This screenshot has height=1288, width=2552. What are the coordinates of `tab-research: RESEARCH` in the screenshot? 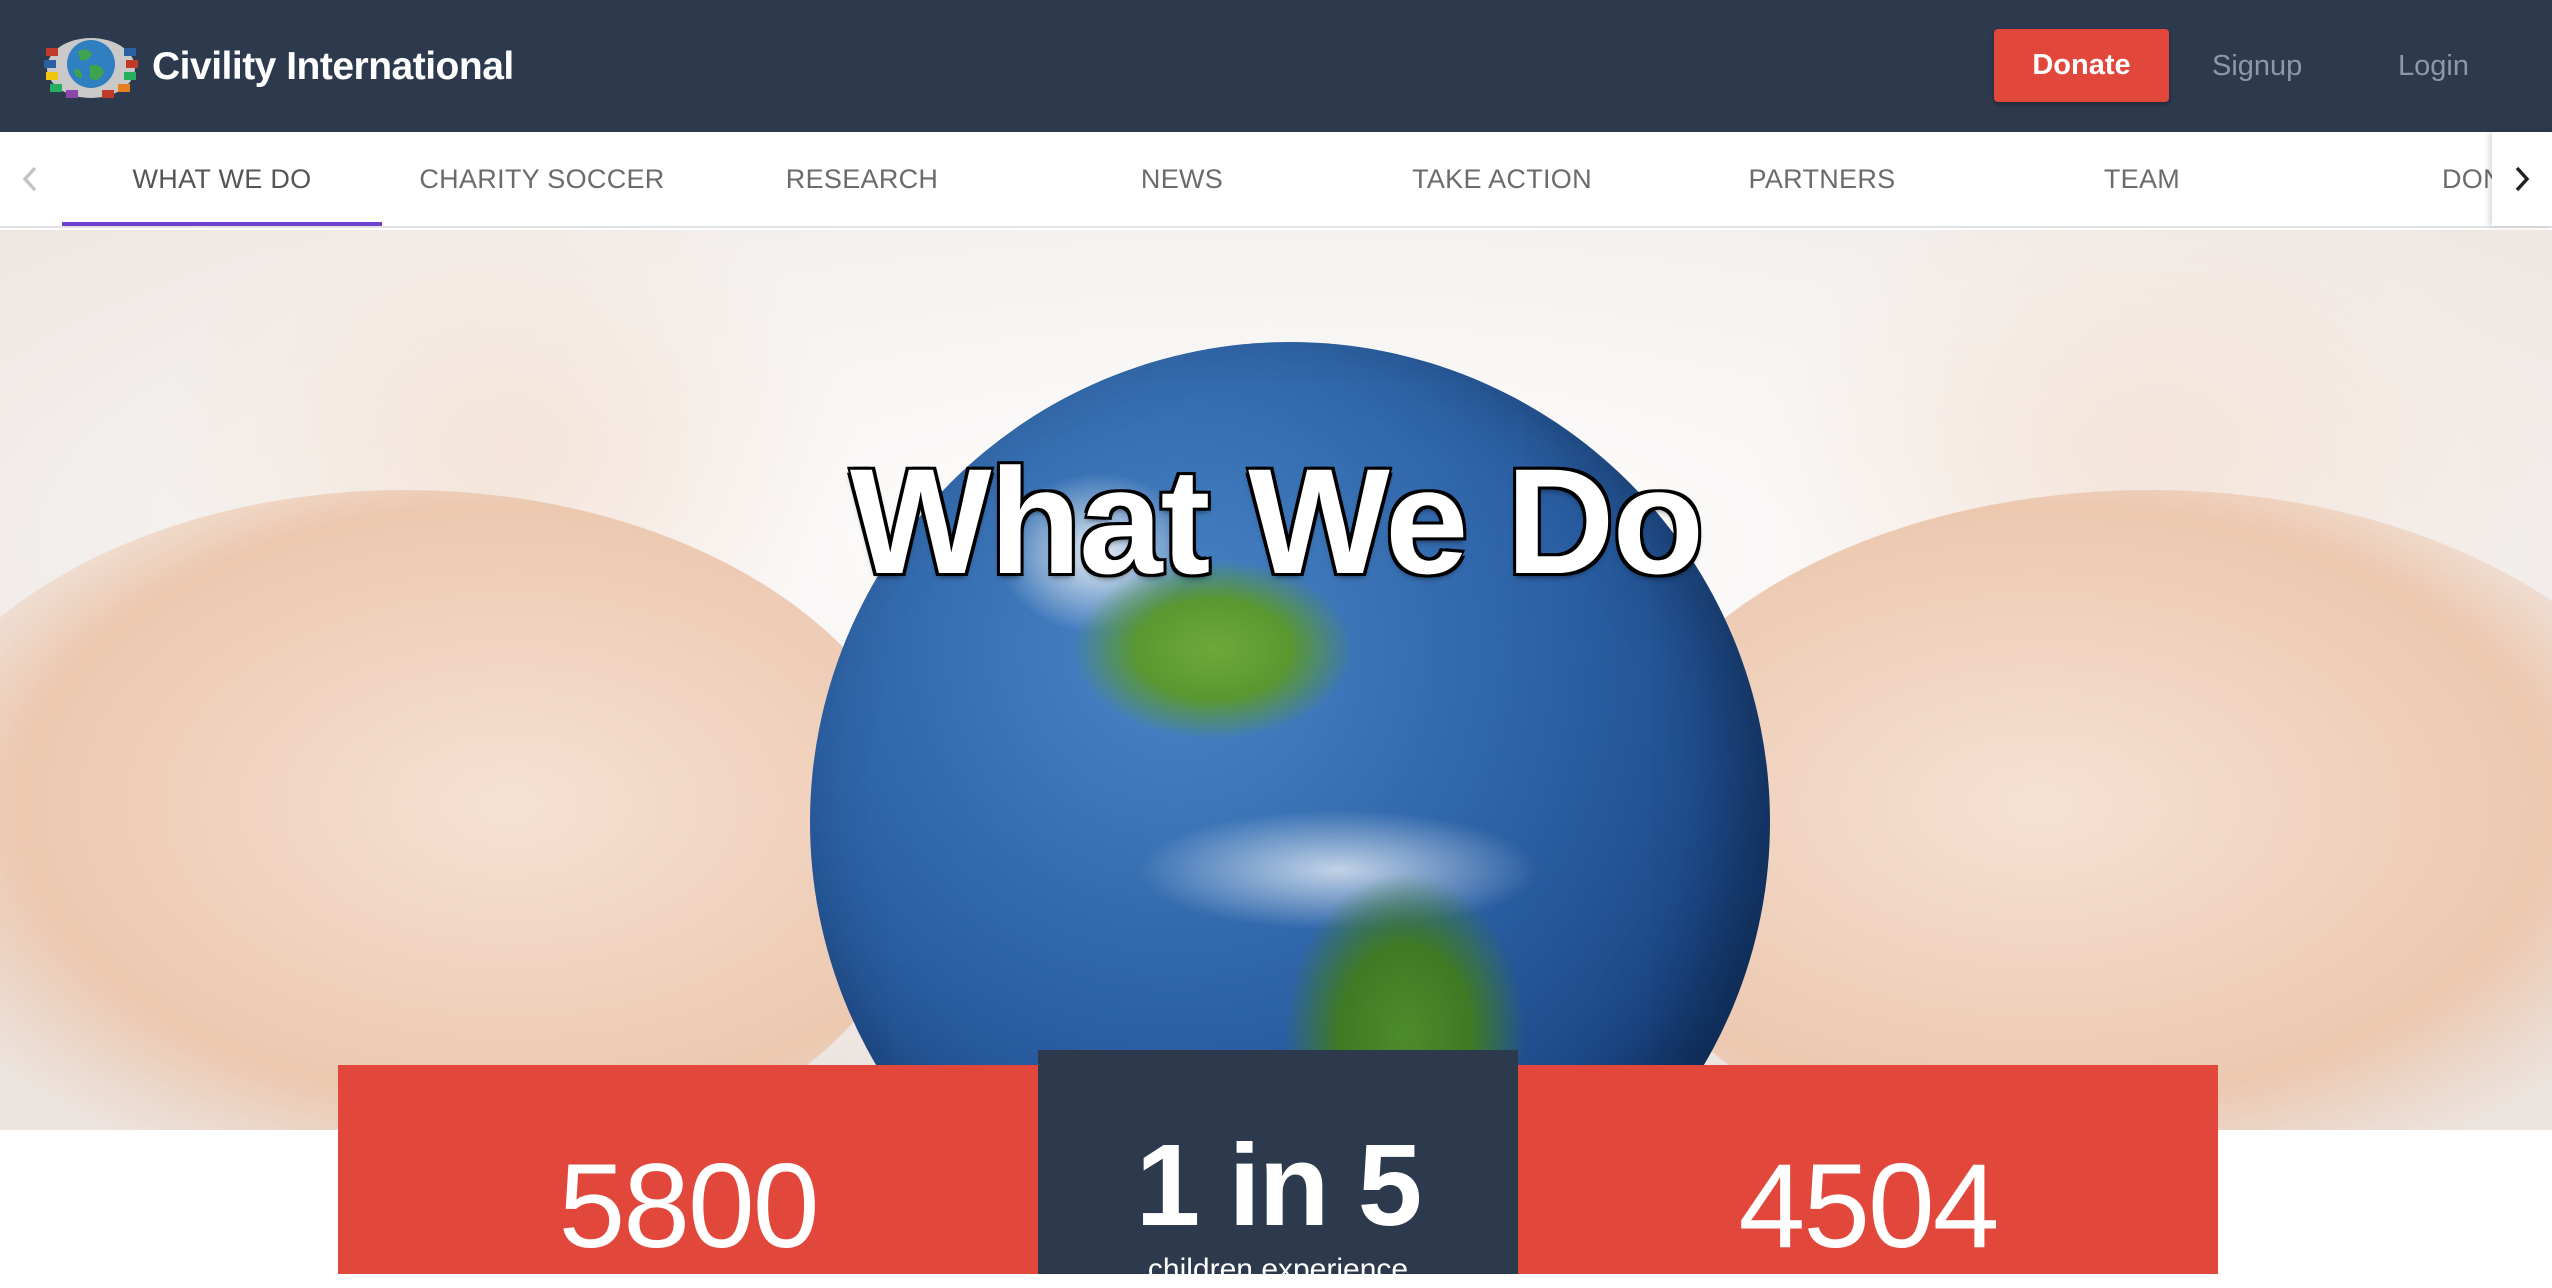 It's located at (862, 179).